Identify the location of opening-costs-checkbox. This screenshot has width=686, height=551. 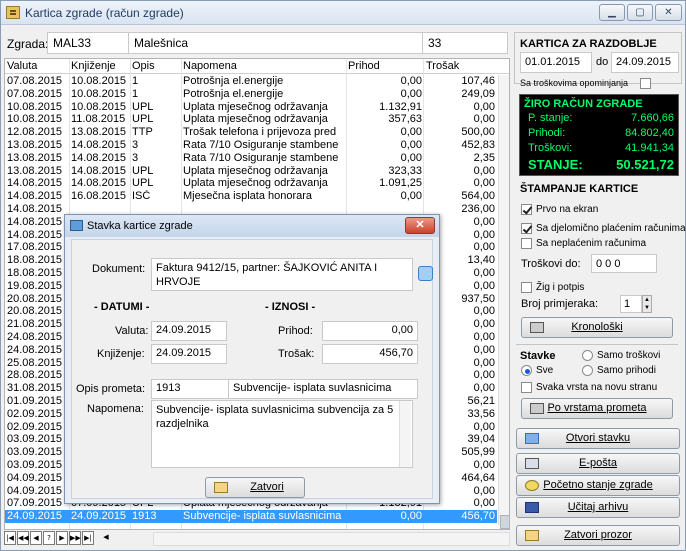
(645, 83).